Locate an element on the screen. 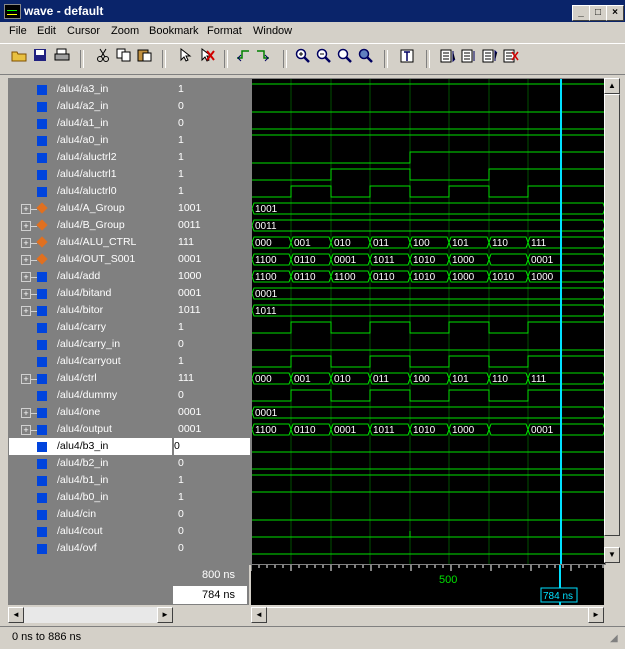  zoom-area-icon is located at coordinates (345, 58).